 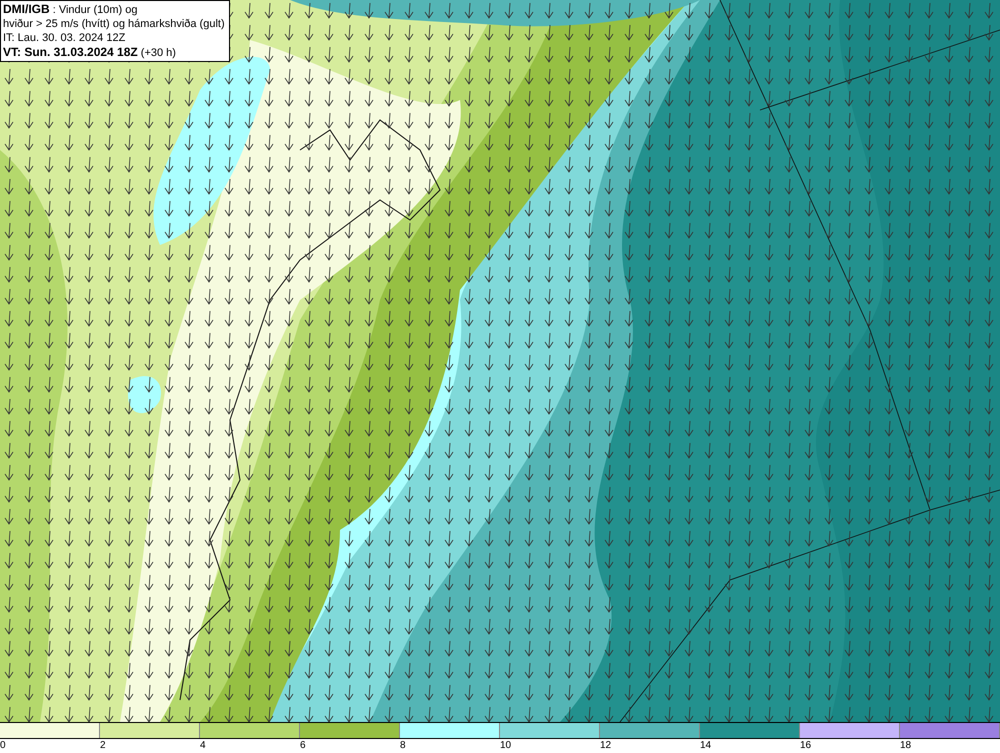 I want to click on legend-tick-label: 18, so click(x=906, y=746).